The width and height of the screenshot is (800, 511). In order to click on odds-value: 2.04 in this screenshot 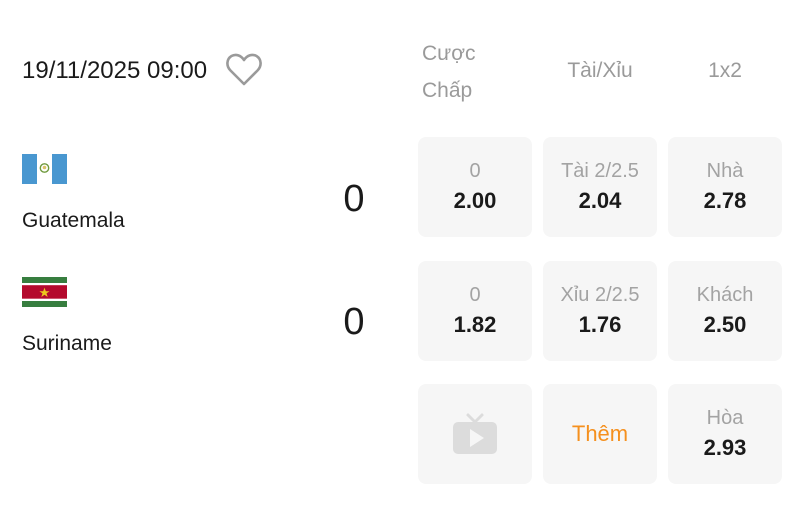, I will do `click(600, 200)`.